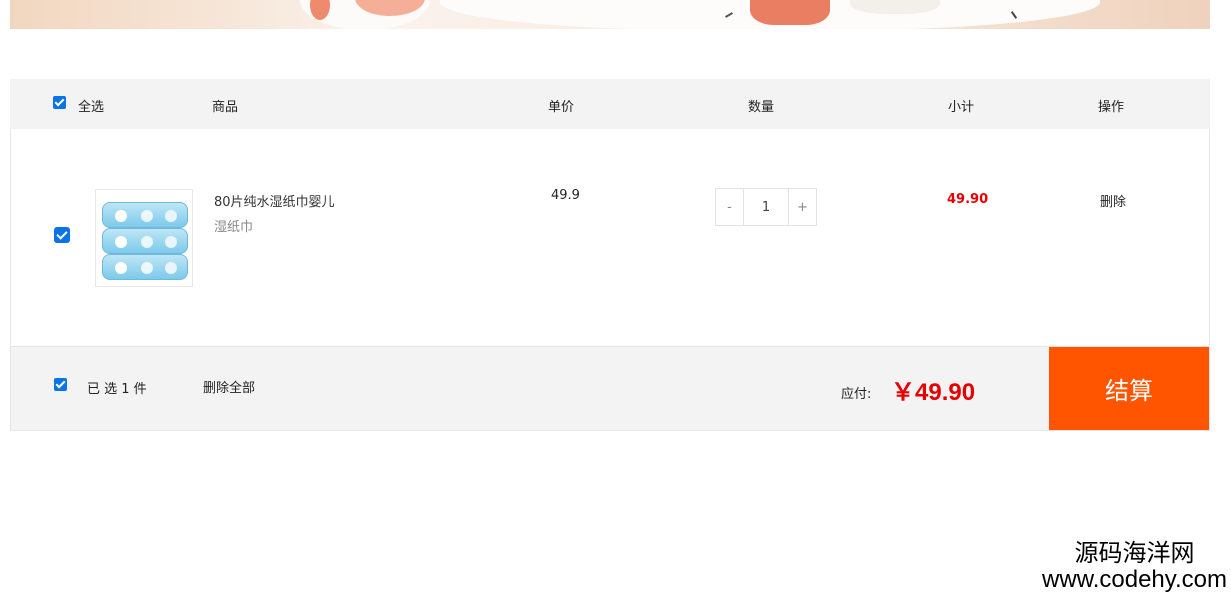 The width and height of the screenshot is (1231, 597). Describe the element at coordinates (1113, 200) in the screenshot. I see `delete-item-link: 删除` at that location.